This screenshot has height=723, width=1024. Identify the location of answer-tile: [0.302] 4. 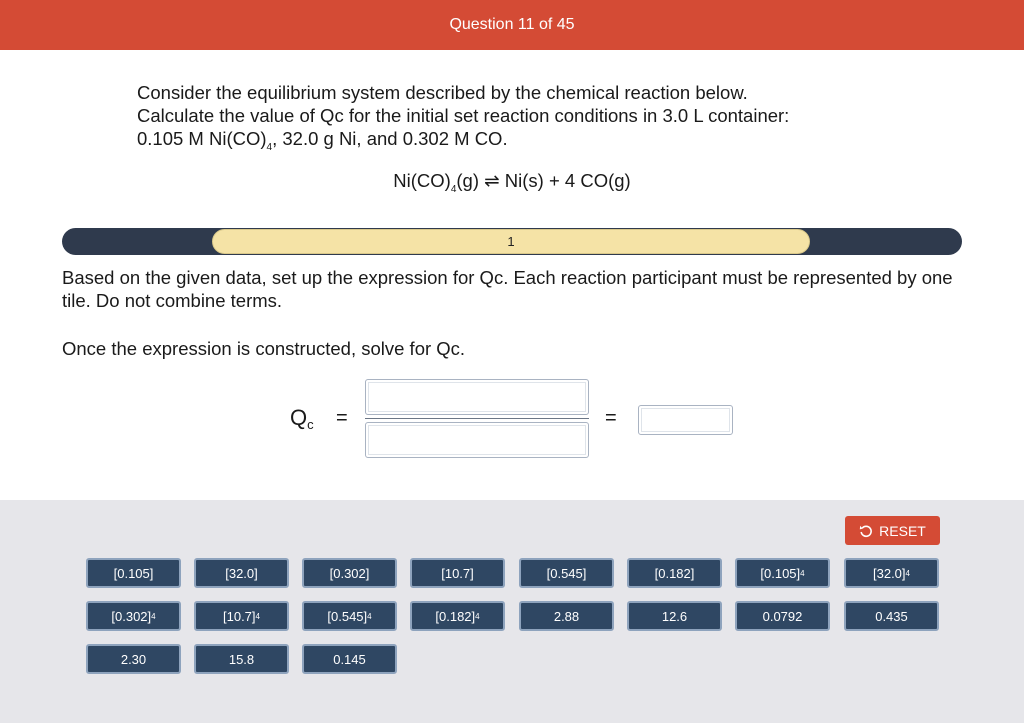
(133, 616).